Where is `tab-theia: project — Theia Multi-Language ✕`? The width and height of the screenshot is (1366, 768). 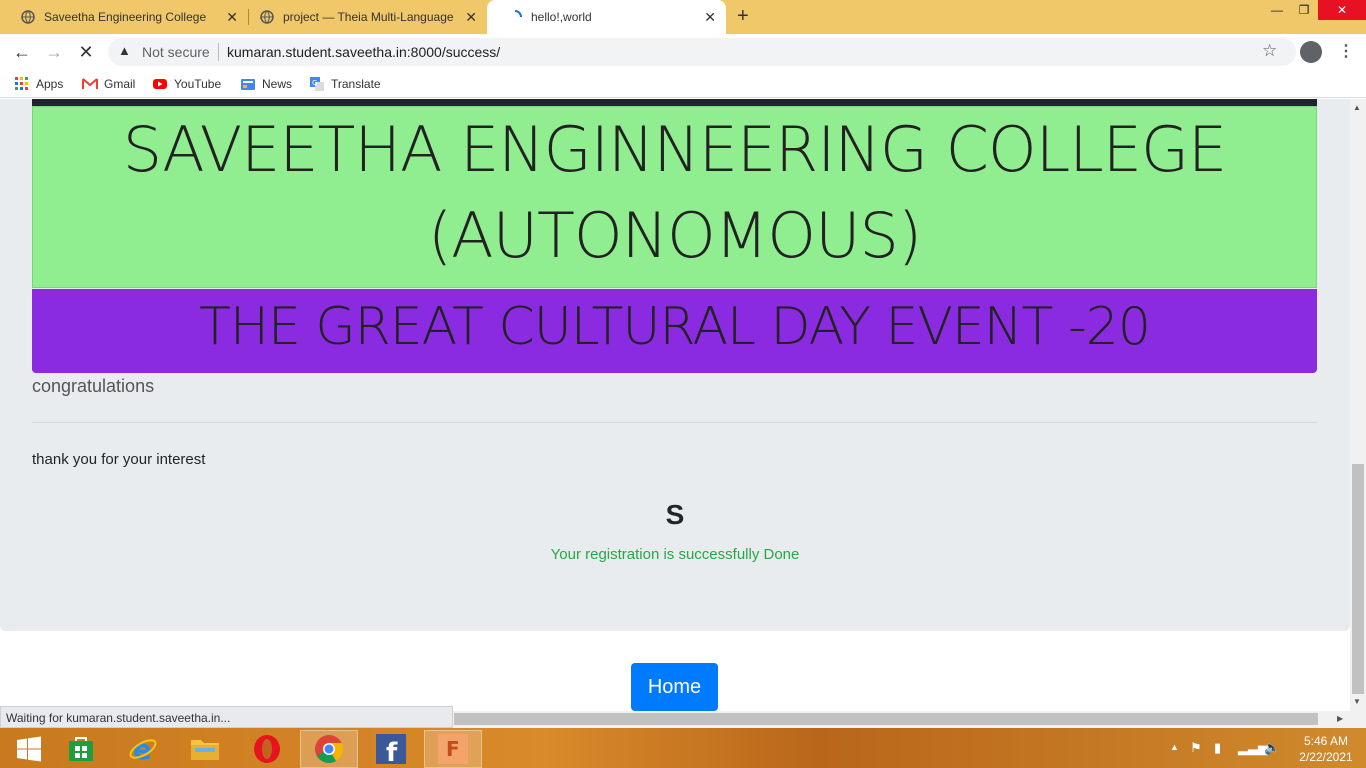 tab-theia: project — Theia Multi-Language ✕ is located at coordinates (363, 17).